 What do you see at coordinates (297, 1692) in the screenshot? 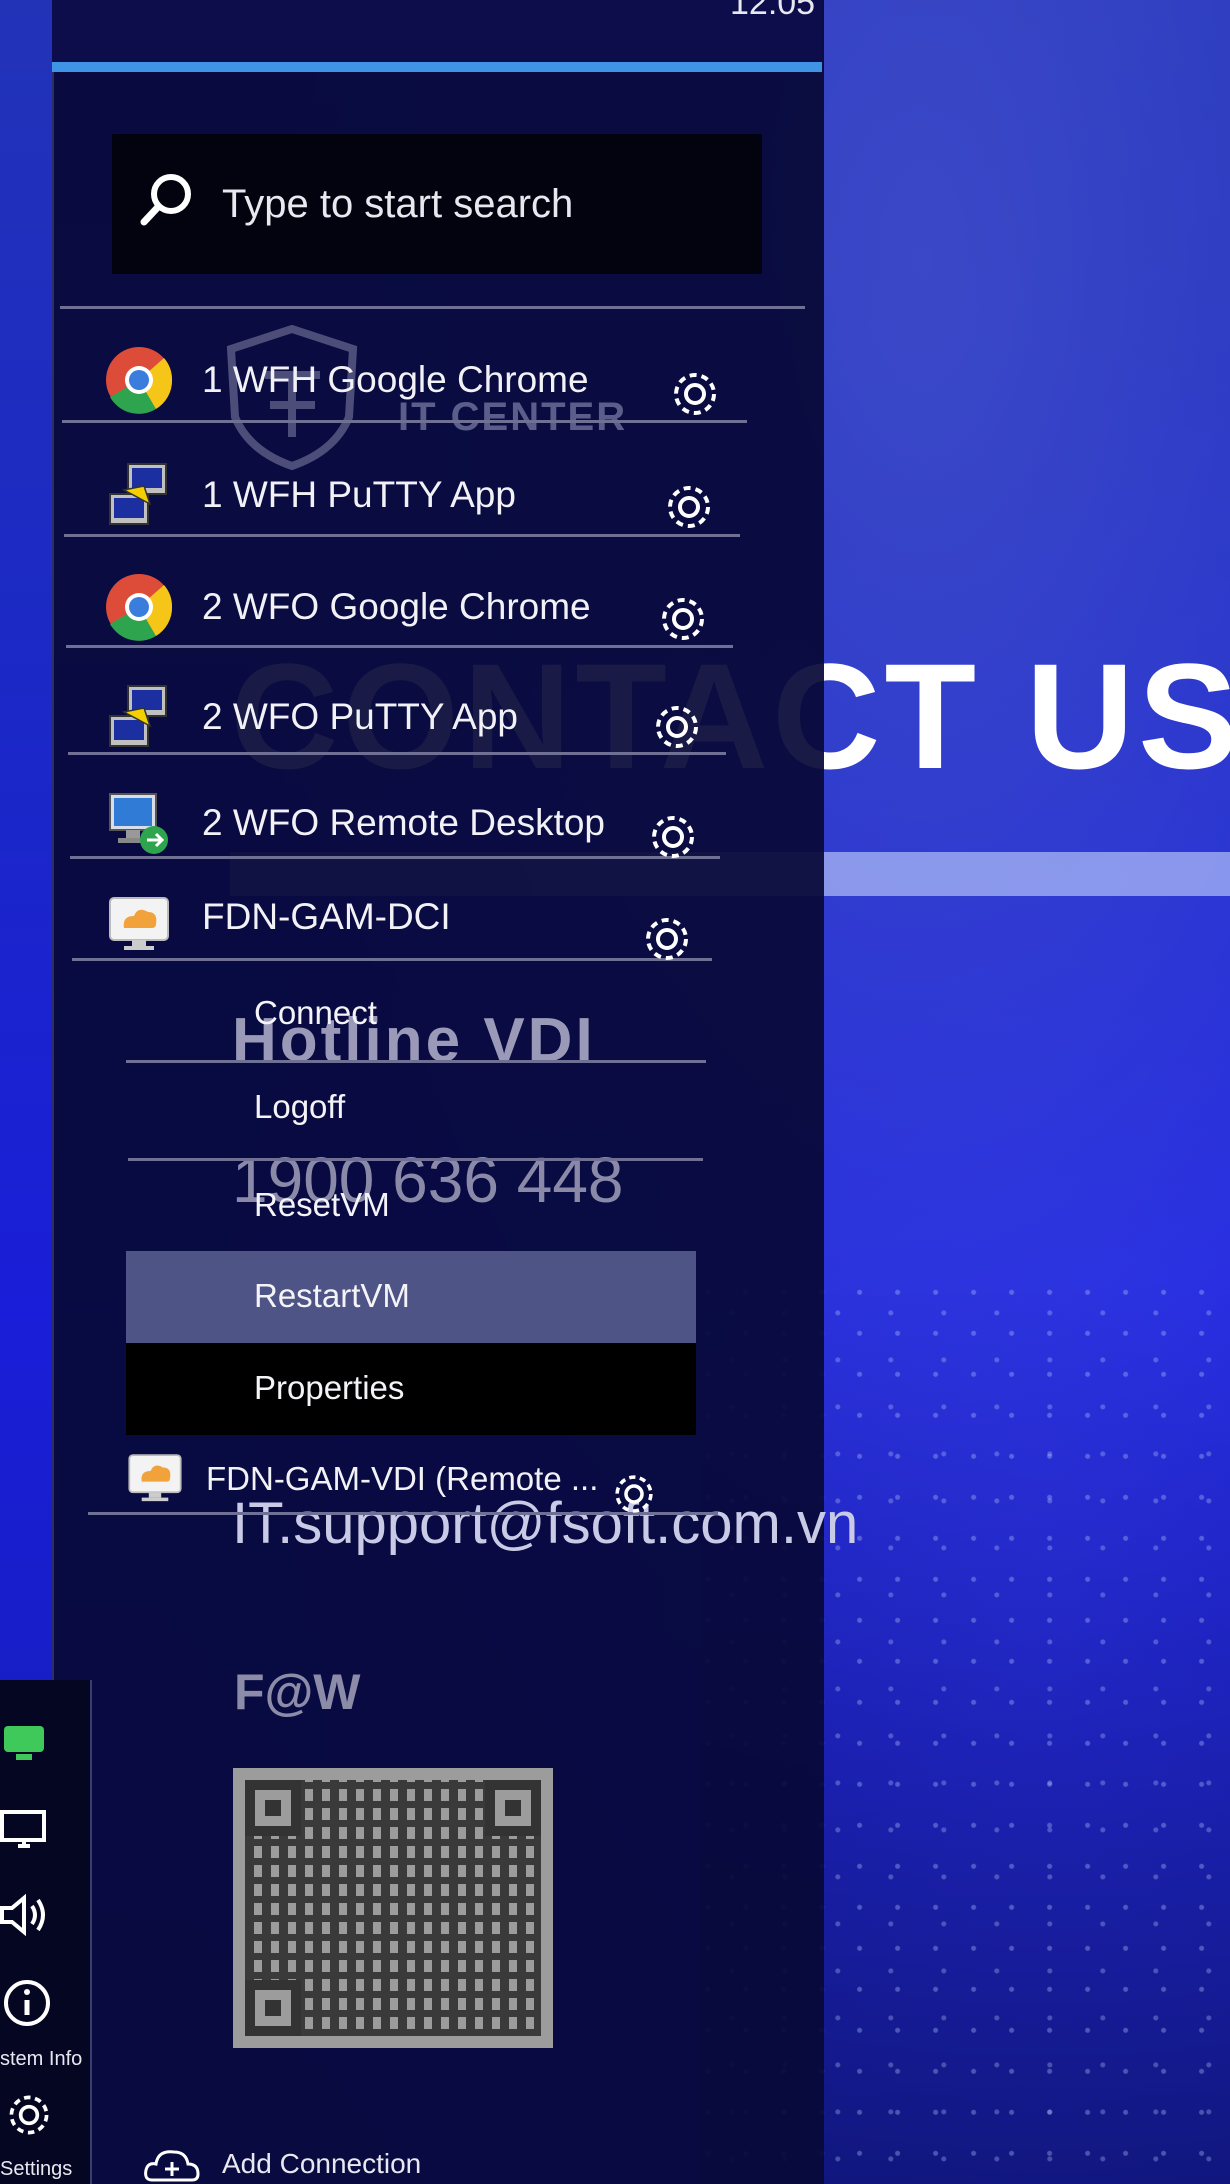
I see `poster-faw: F@W` at bounding box center [297, 1692].